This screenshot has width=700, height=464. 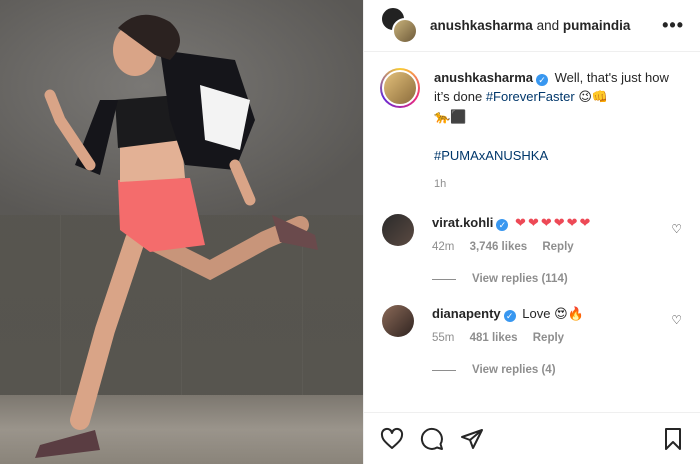 What do you see at coordinates (466, 313) in the screenshot?
I see `comment-username: dianapenty` at bounding box center [466, 313].